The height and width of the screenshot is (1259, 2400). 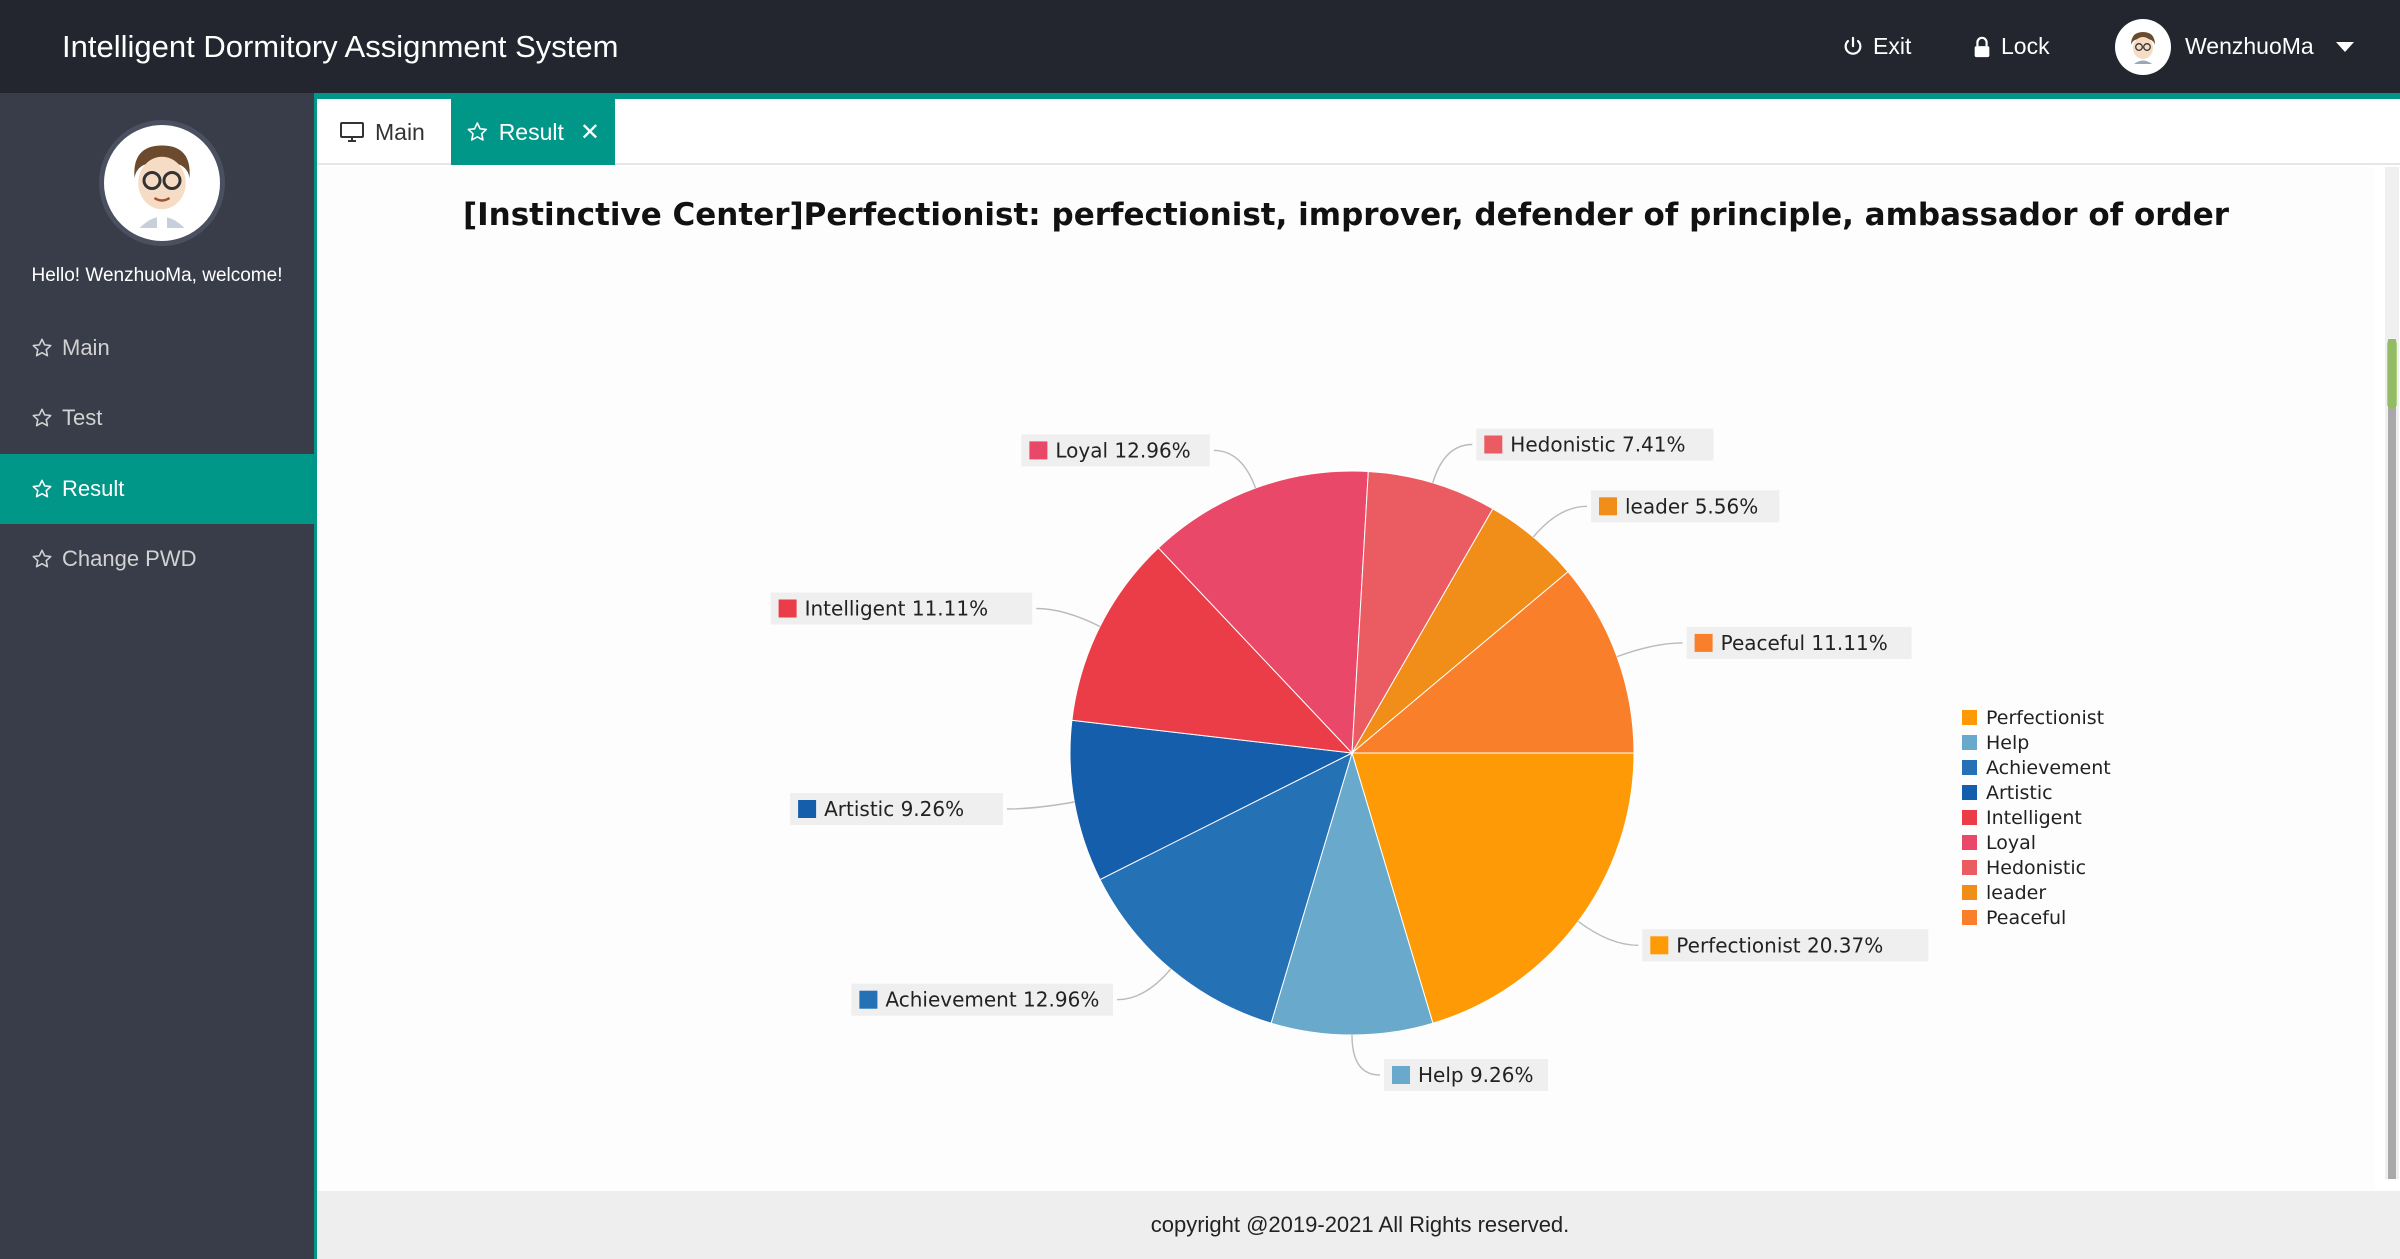 I want to click on user-menu: WenzhuoMa, so click(x=2234, y=46).